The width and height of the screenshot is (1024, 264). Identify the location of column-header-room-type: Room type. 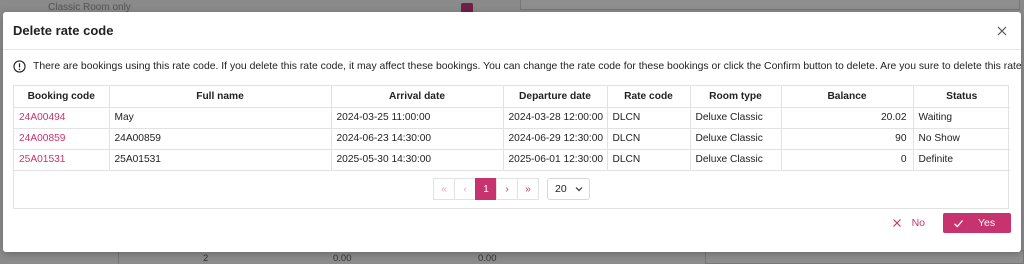
(736, 97).